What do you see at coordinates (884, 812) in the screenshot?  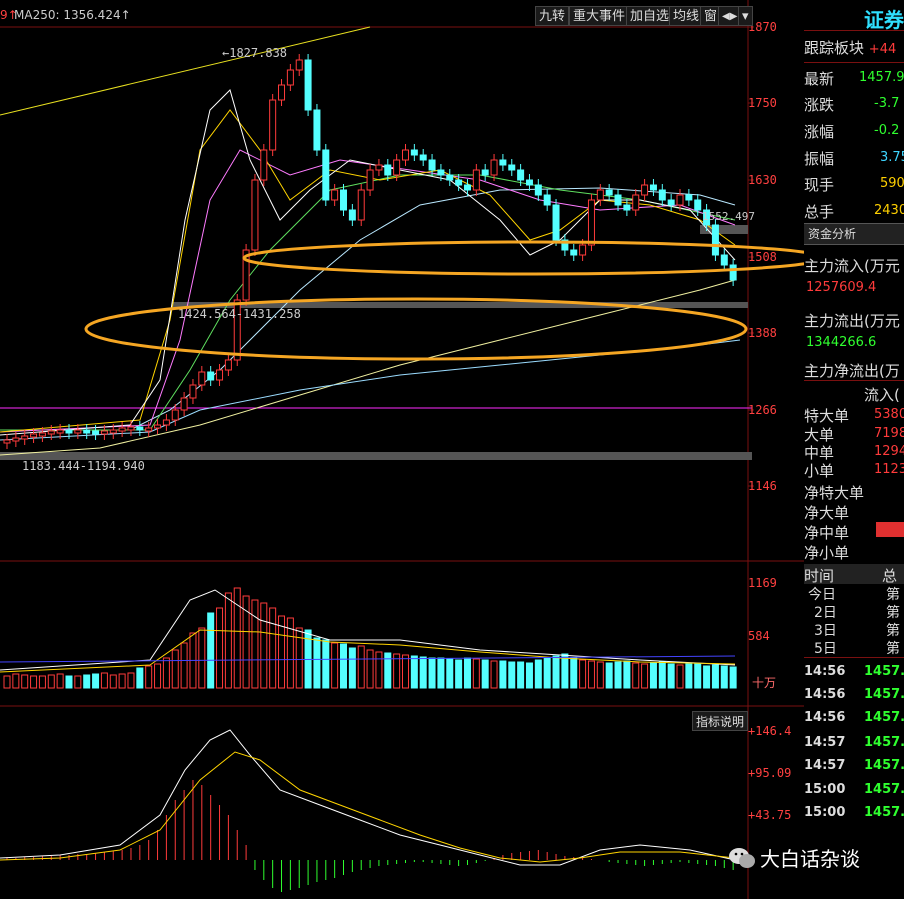 I see `tick-price: 1457.9` at bounding box center [884, 812].